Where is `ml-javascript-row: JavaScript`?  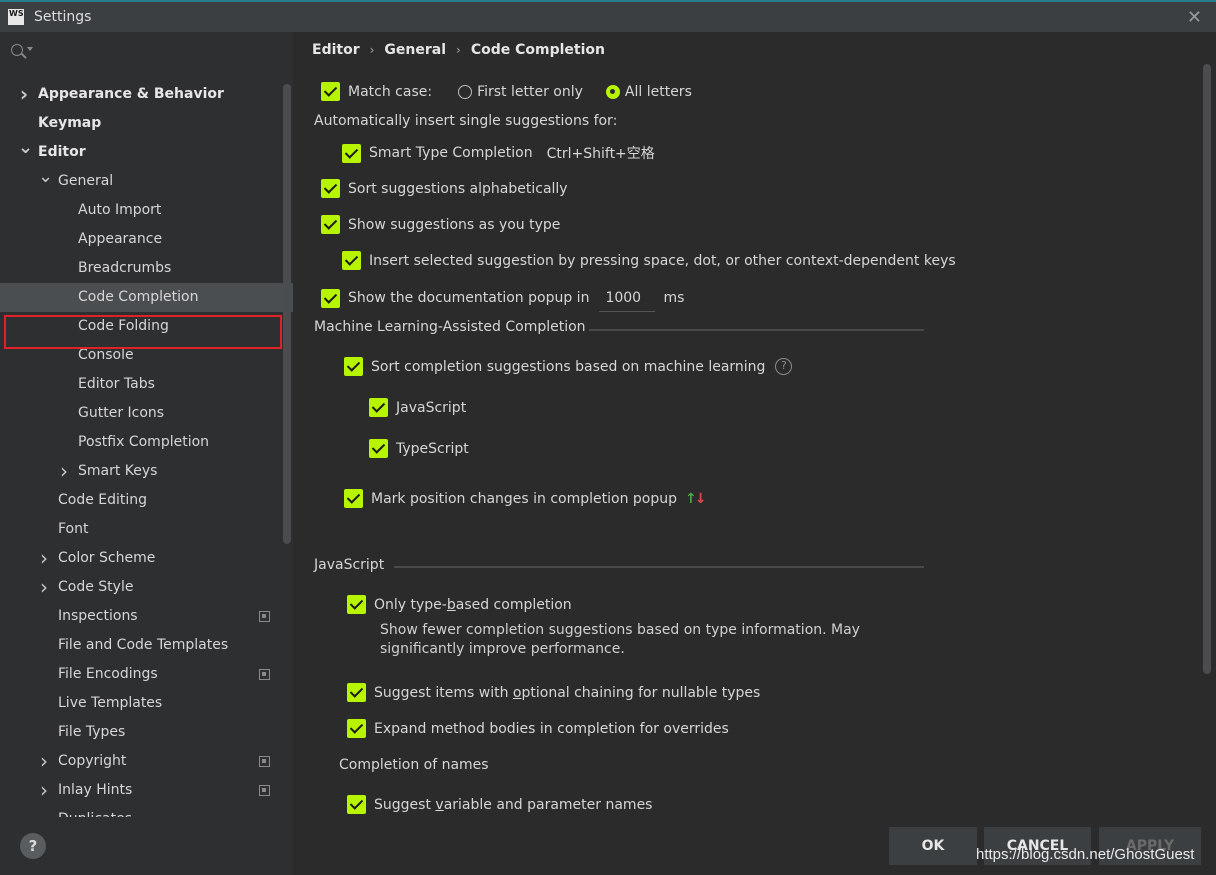 ml-javascript-row: JavaScript is located at coordinates (417, 407).